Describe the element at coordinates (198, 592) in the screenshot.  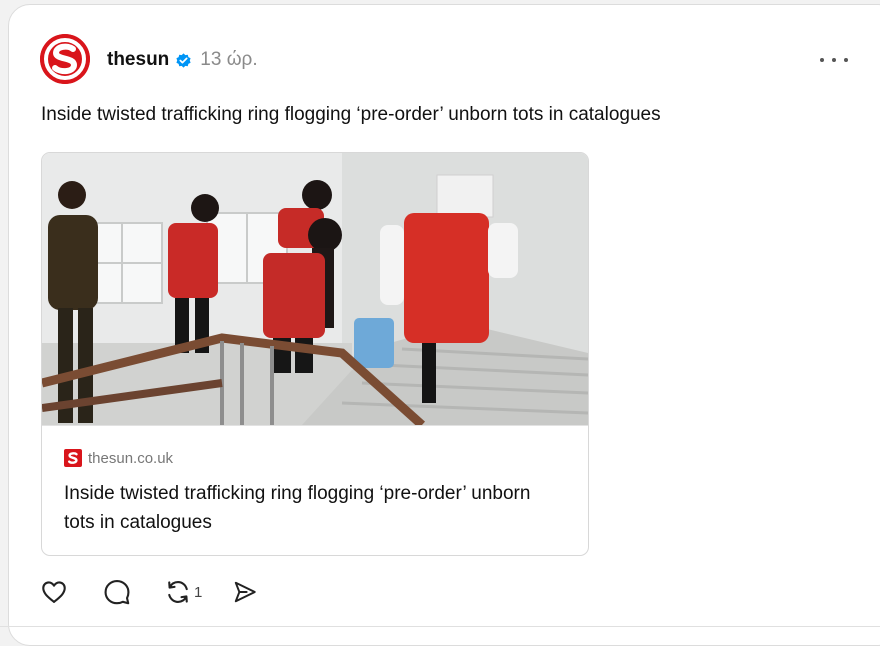
I see `repost-count: 1` at that location.